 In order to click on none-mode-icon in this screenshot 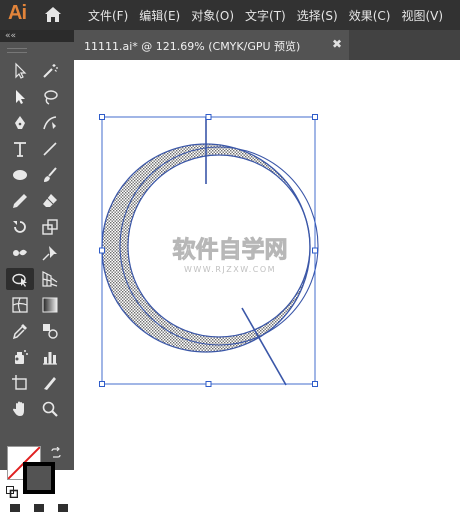, I will do `click(63, 508)`.